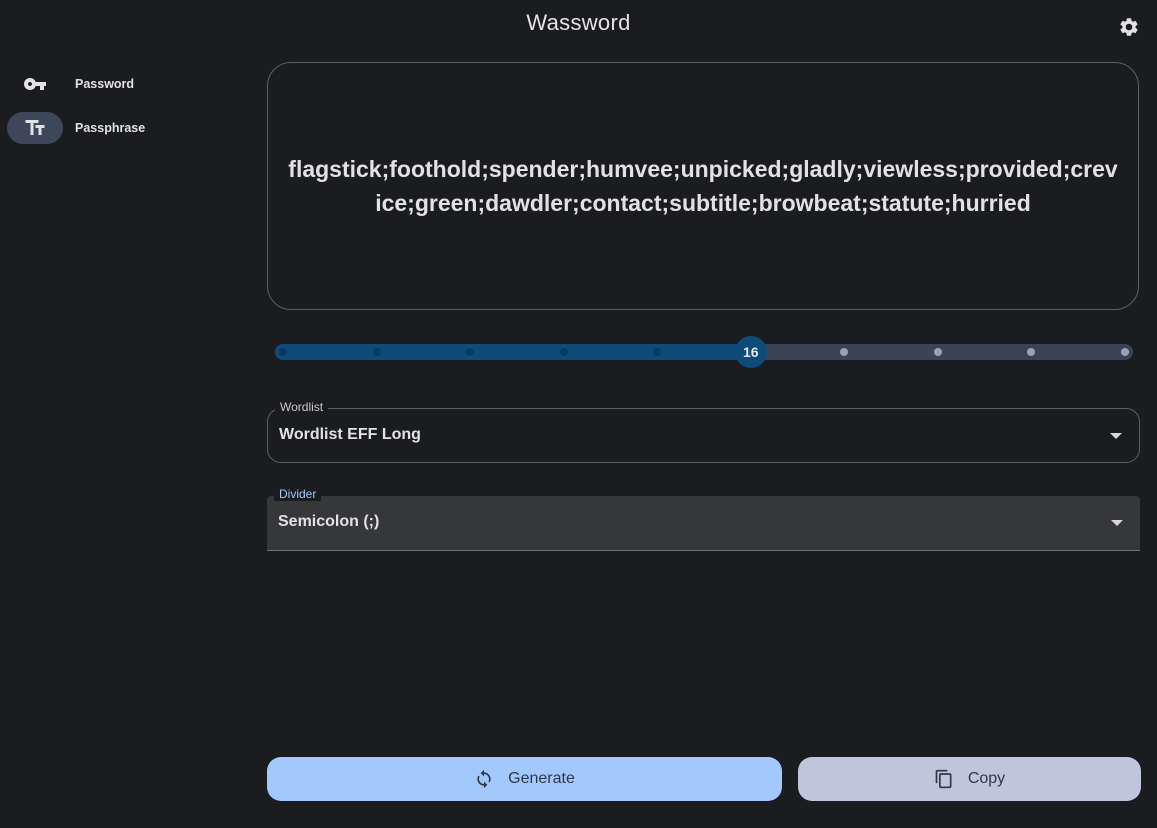 This screenshot has width=1157, height=828. I want to click on copy-icon, so click(944, 779).